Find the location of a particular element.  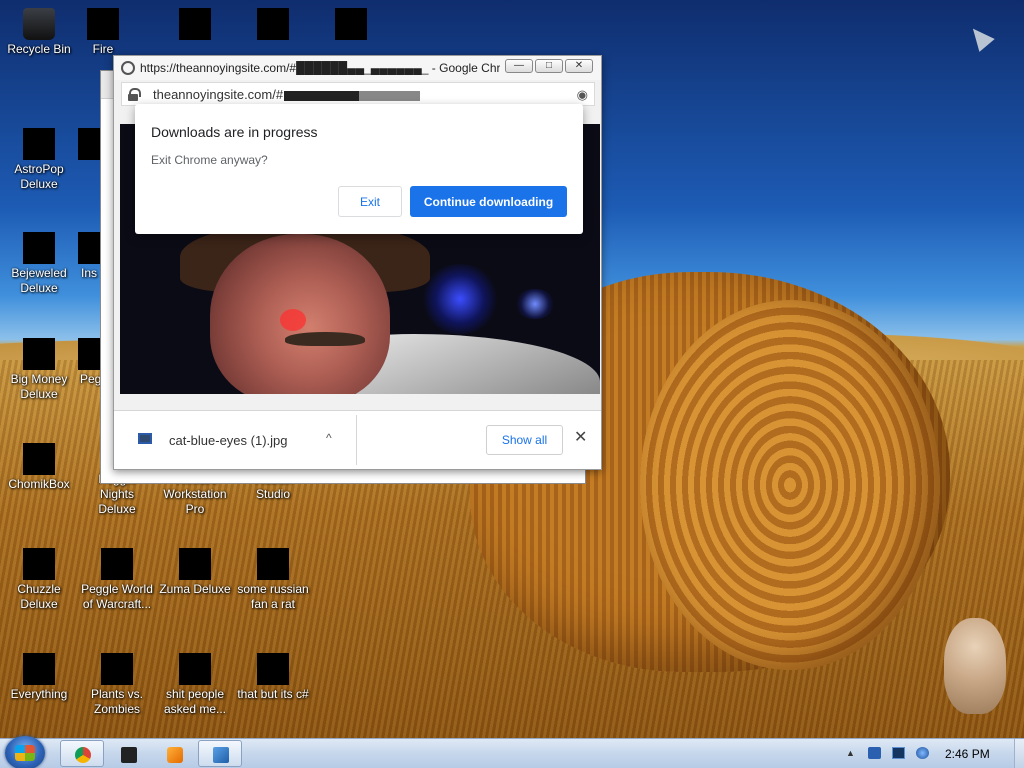

recycle-bin-icon is located at coordinates (39, 24).